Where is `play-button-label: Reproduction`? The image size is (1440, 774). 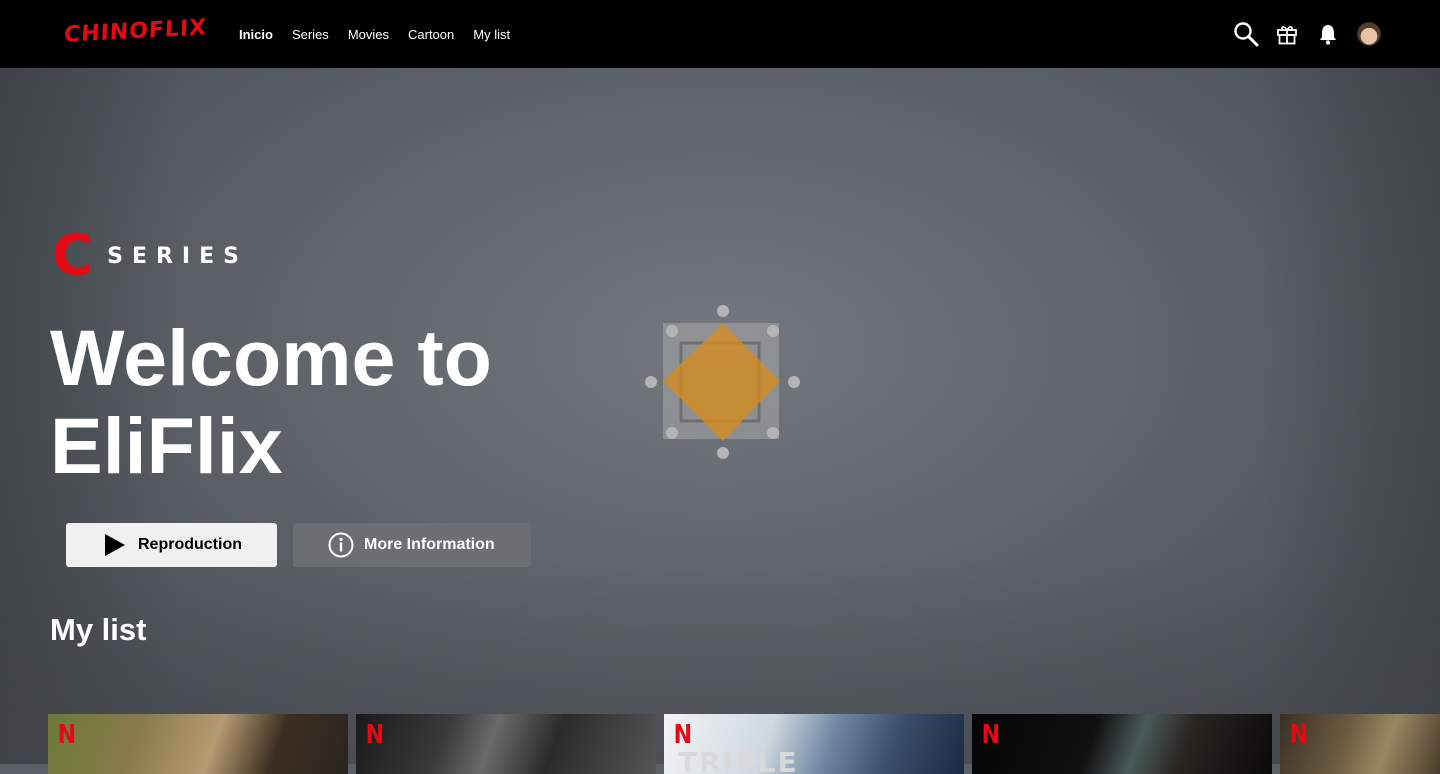
play-button-label: Reproduction is located at coordinates (190, 544).